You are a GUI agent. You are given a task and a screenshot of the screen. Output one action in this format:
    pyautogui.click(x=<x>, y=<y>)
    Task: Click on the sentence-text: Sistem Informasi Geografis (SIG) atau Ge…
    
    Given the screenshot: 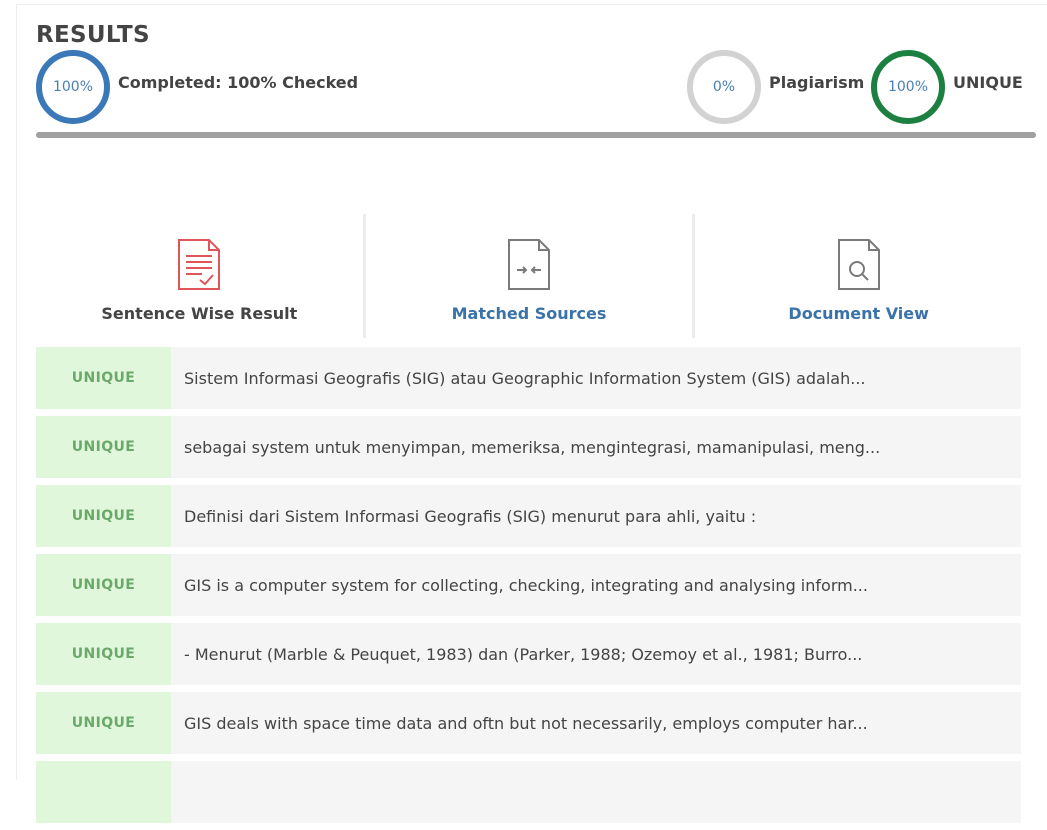 What is the action you would take?
    pyautogui.click(x=525, y=378)
    